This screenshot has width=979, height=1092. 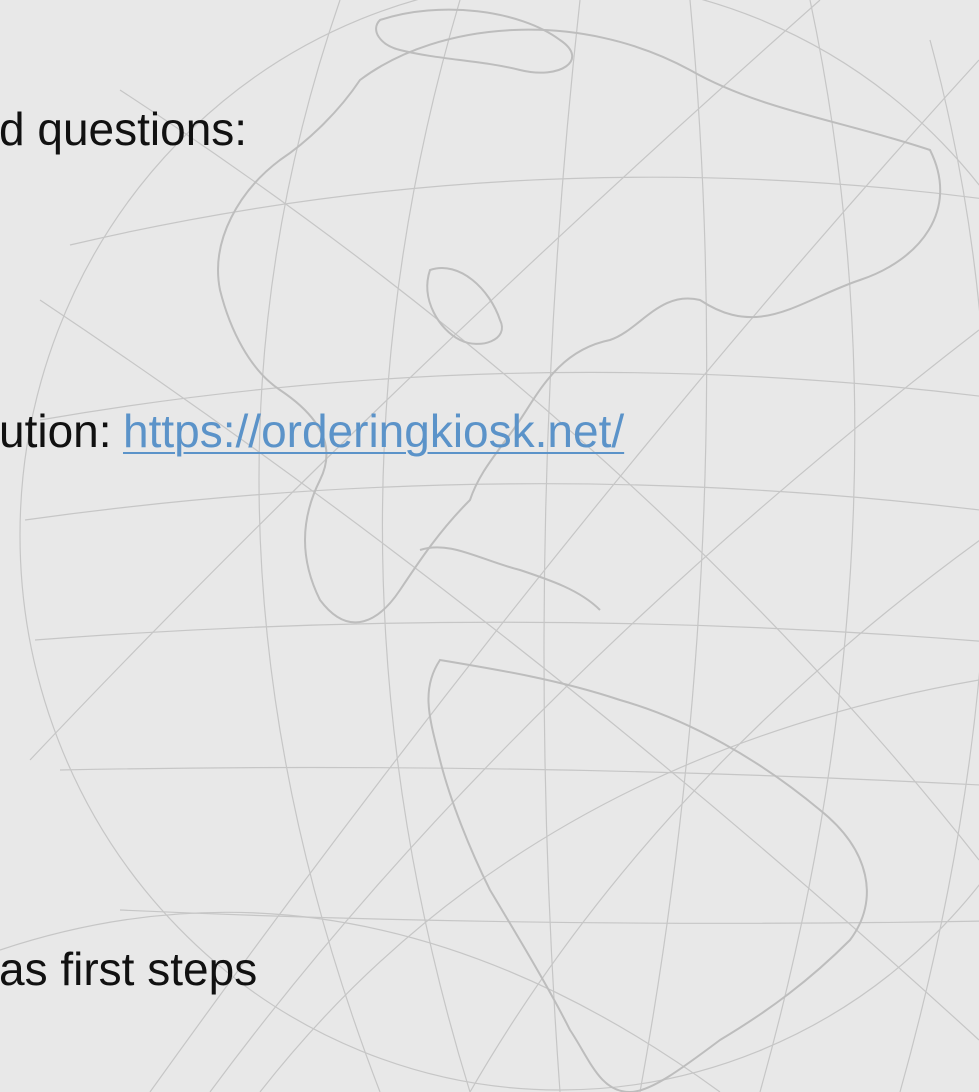 I want to click on caribbean-outline, so click(x=510, y=578).